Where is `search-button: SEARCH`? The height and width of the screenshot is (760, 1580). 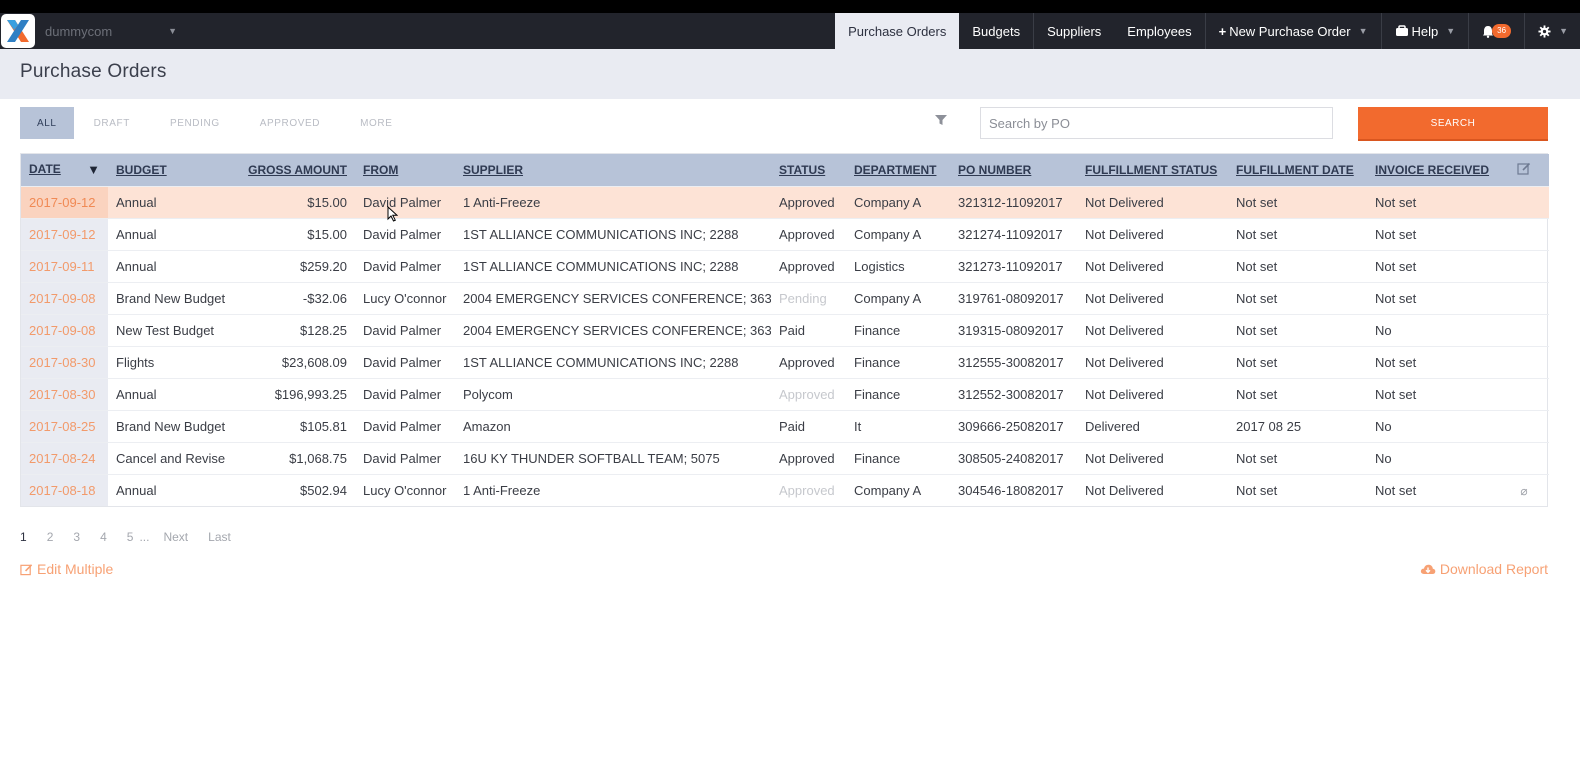 search-button: SEARCH is located at coordinates (1453, 124).